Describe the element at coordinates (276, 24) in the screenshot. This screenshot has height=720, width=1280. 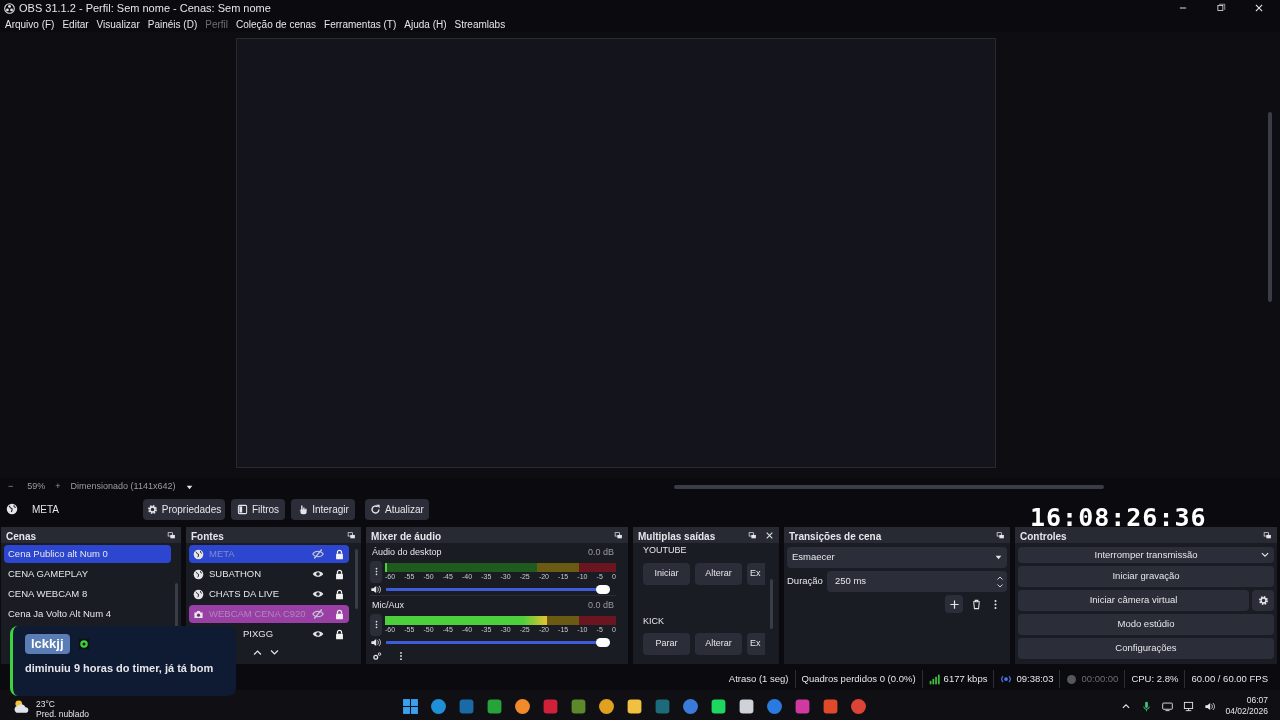
I see `menu-item: Coleção de cenas` at that location.